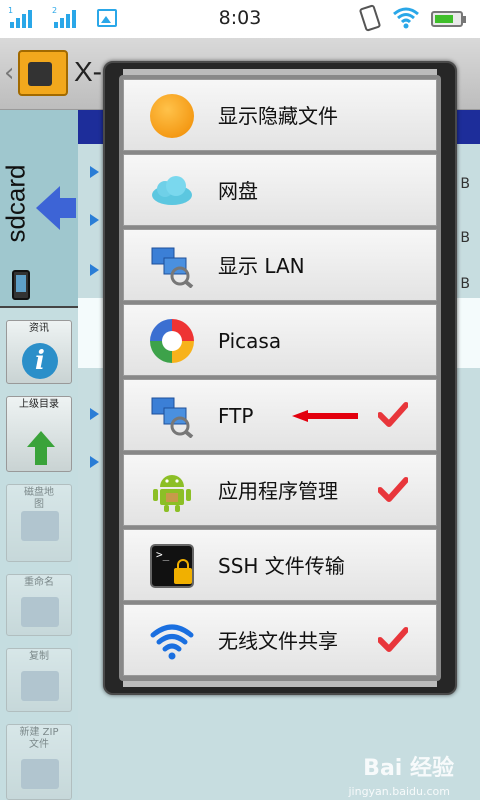 This screenshot has width=480, height=800. I want to click on pointer-arrow-icon, so click(325, 416).